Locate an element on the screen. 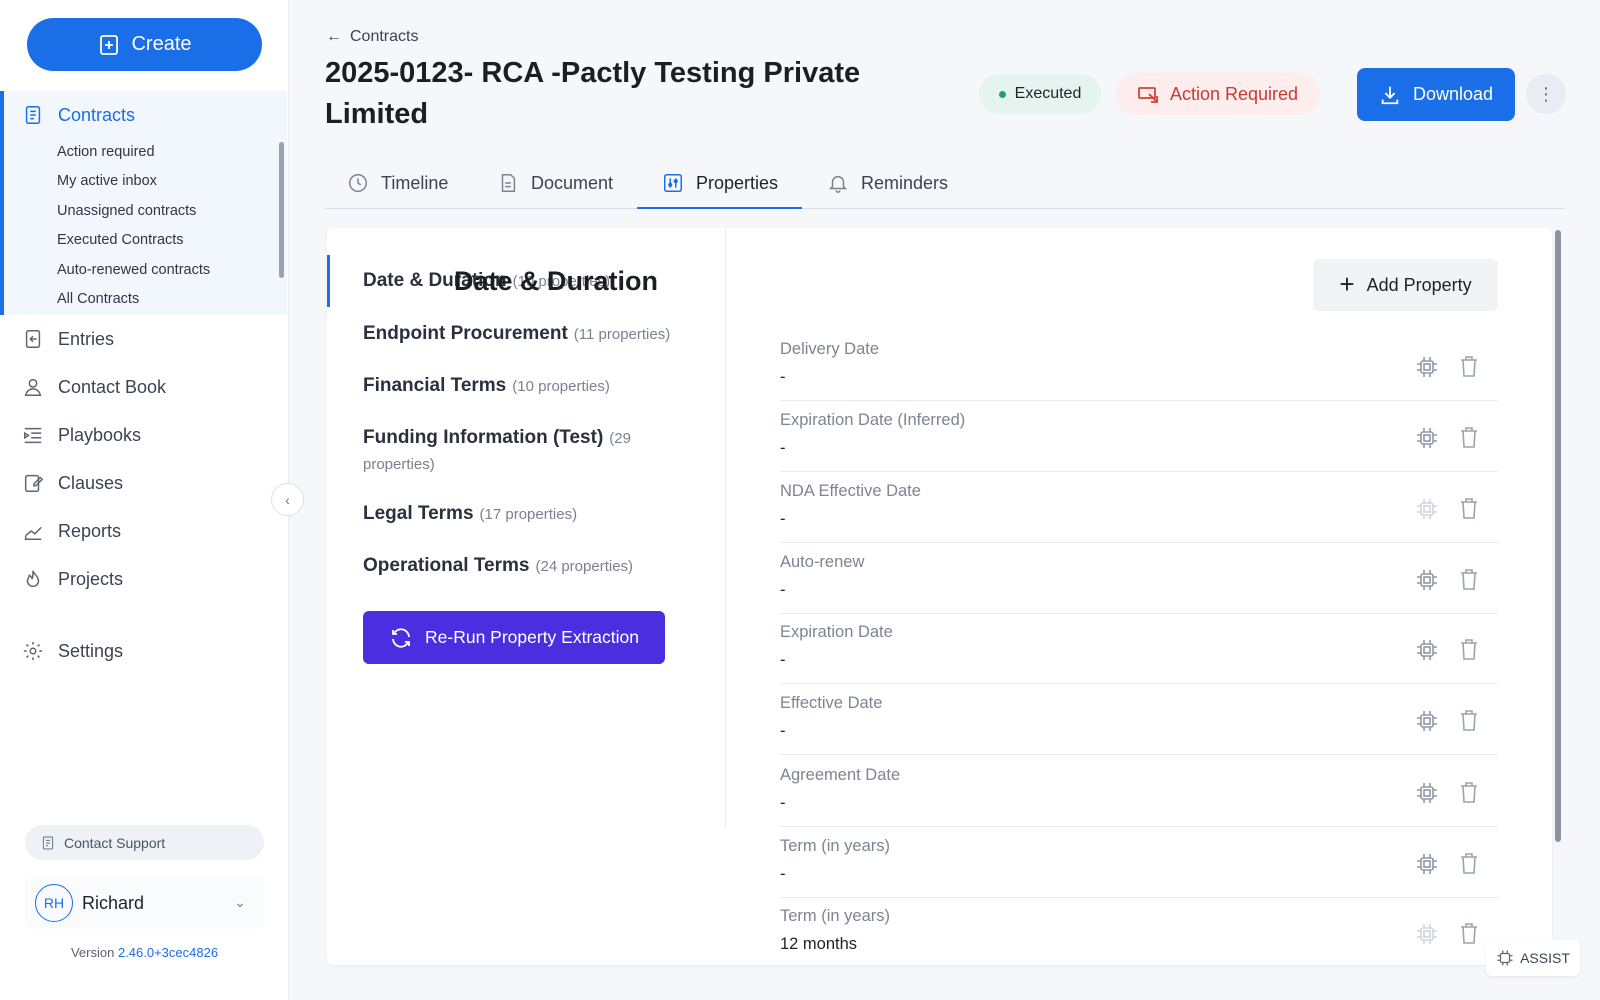  category-name: Operational Terms is located at coordinates (446, 565).